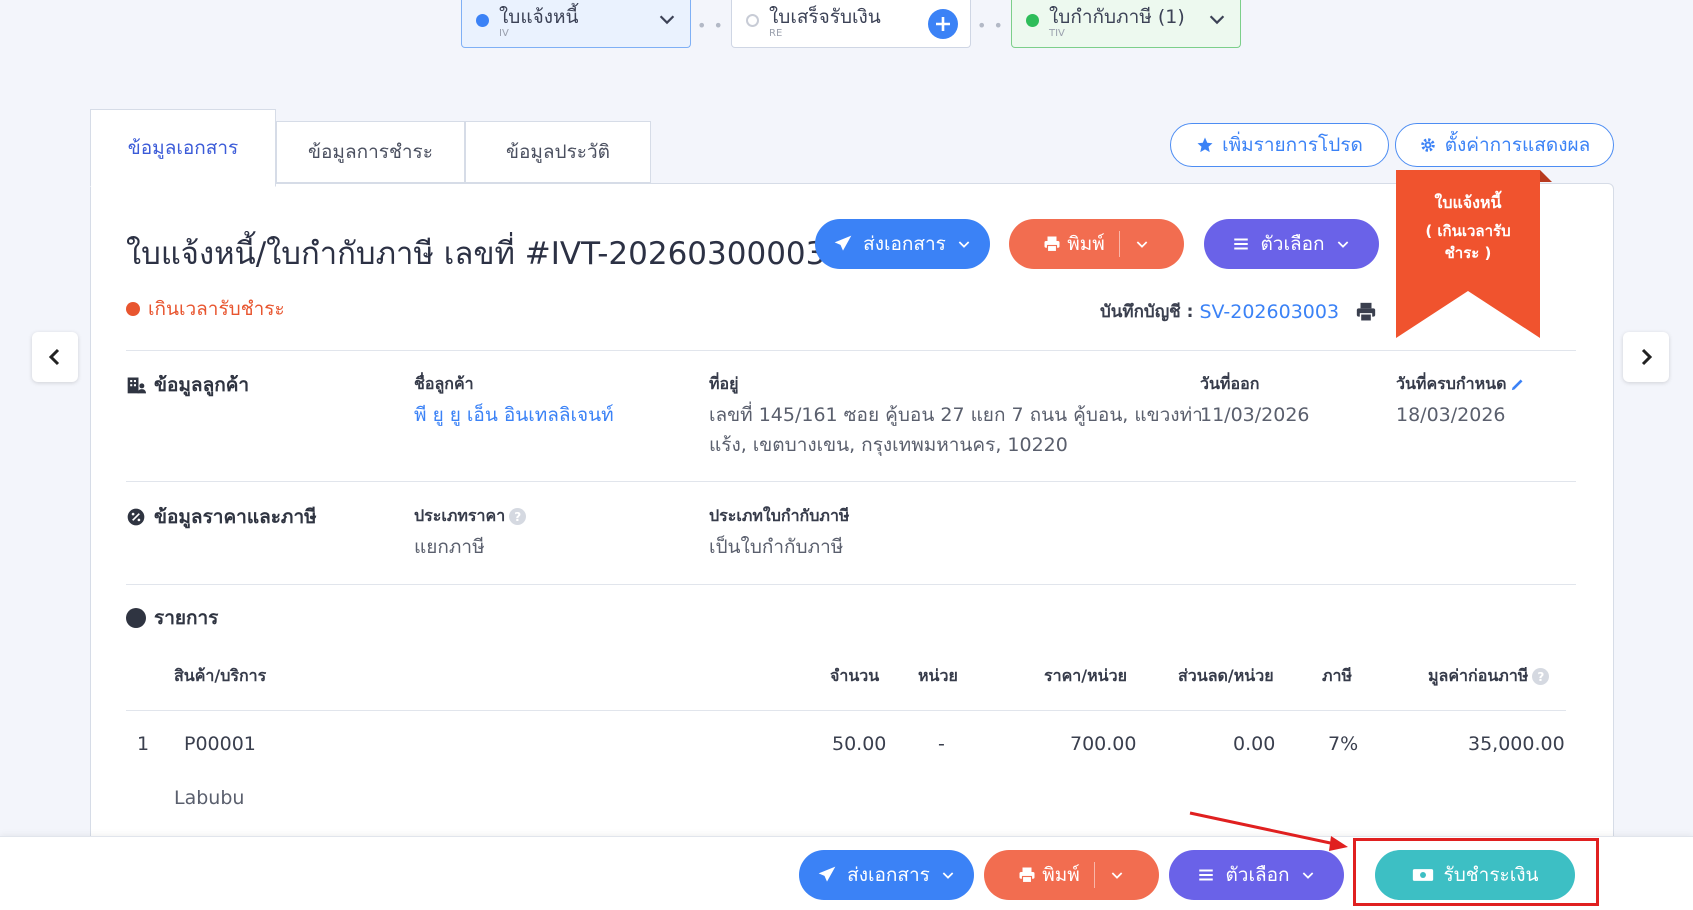 The width and height of the screenshot is (1693, 910). What do you see at coordinates (1230, 383) in the screenshot?
I see `issue-date-label: วันที่ออก` at bounding box center [1230, 383].